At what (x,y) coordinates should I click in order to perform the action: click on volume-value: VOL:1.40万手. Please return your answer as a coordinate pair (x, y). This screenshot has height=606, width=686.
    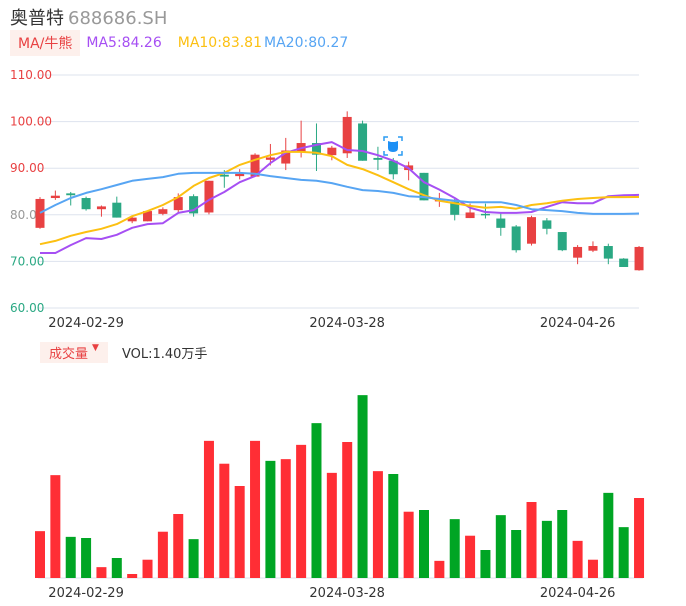
    Looking at the image, I should click on (164, 354).